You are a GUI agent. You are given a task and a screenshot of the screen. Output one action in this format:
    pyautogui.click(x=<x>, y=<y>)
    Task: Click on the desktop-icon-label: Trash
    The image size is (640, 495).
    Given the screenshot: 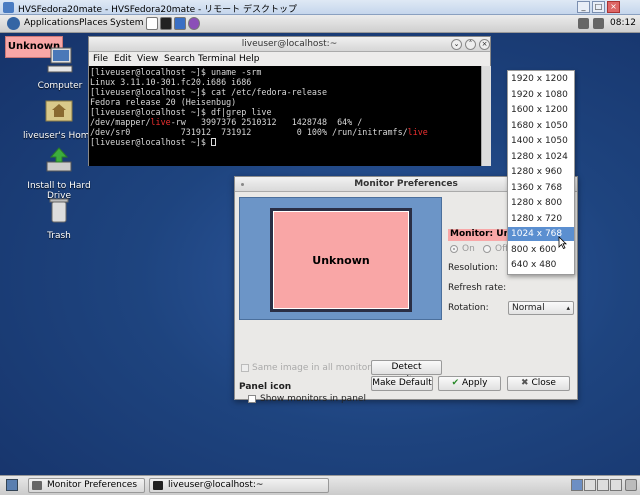 What is the action you would take?
    pyautogui.click(x=59, y=236)
    